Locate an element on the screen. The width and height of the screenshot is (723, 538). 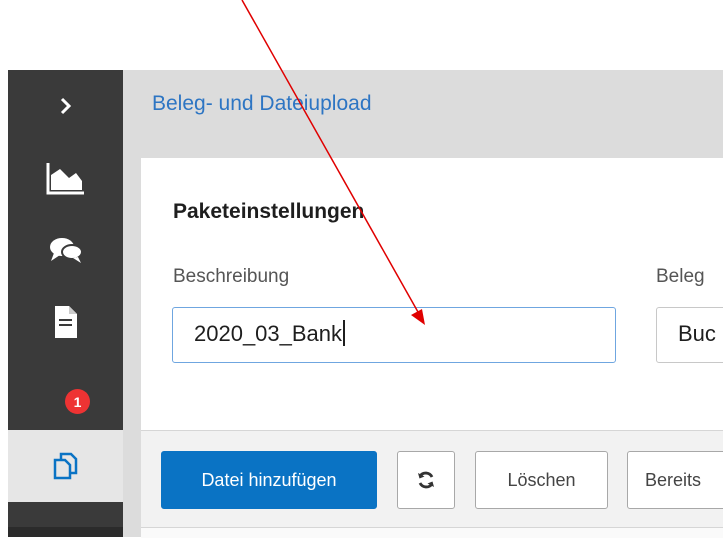
description-input: 2020_03_Bank is located at coordinates (394, 335).